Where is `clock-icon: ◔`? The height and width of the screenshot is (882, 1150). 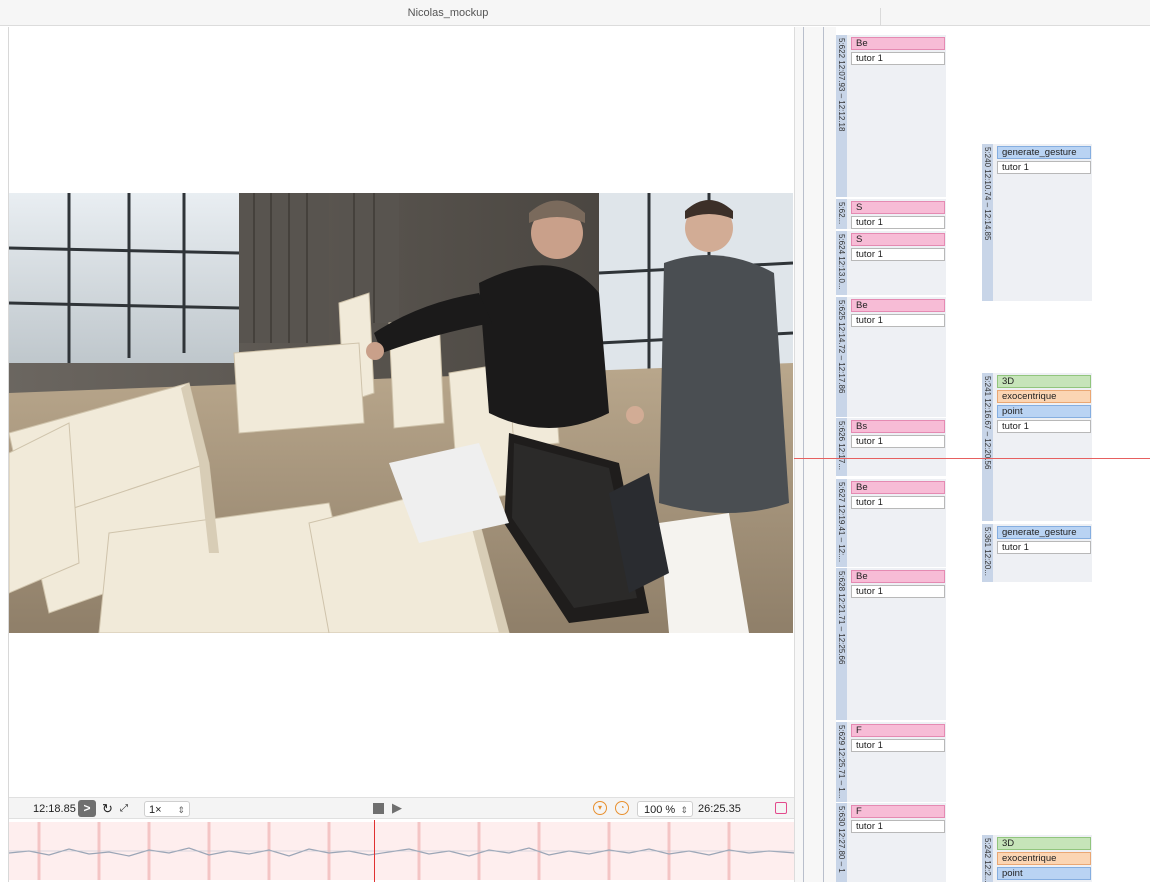 clock-icon: ◔ is located at coordinates (622, 808).